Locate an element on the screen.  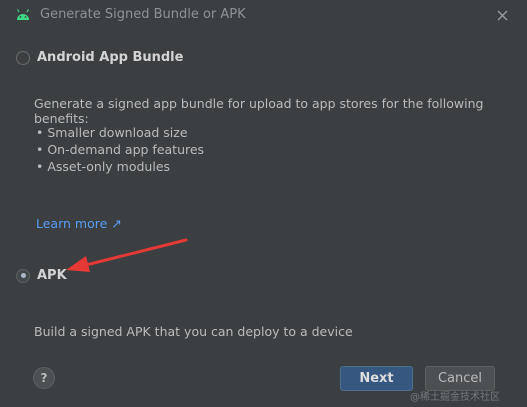
watermark: @稀土掘金技术社区 is located at coordinates (455, 397).